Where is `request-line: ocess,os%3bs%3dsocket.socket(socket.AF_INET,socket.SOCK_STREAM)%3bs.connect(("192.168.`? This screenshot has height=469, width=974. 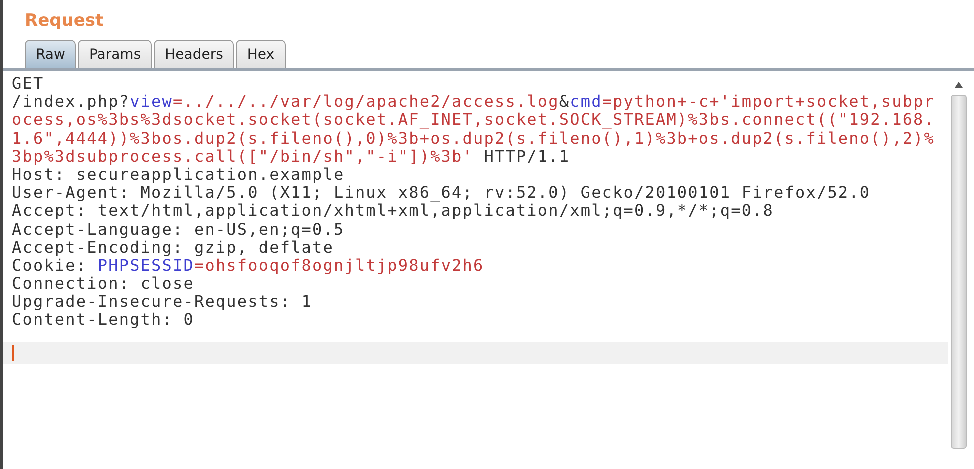 request-line: ocess,os%3bs%3dsocket.socket(socket.AF_INET,socket.SOCK_STREAM)%3bs.connect(("192.168. is located at coordinates (474, 120).